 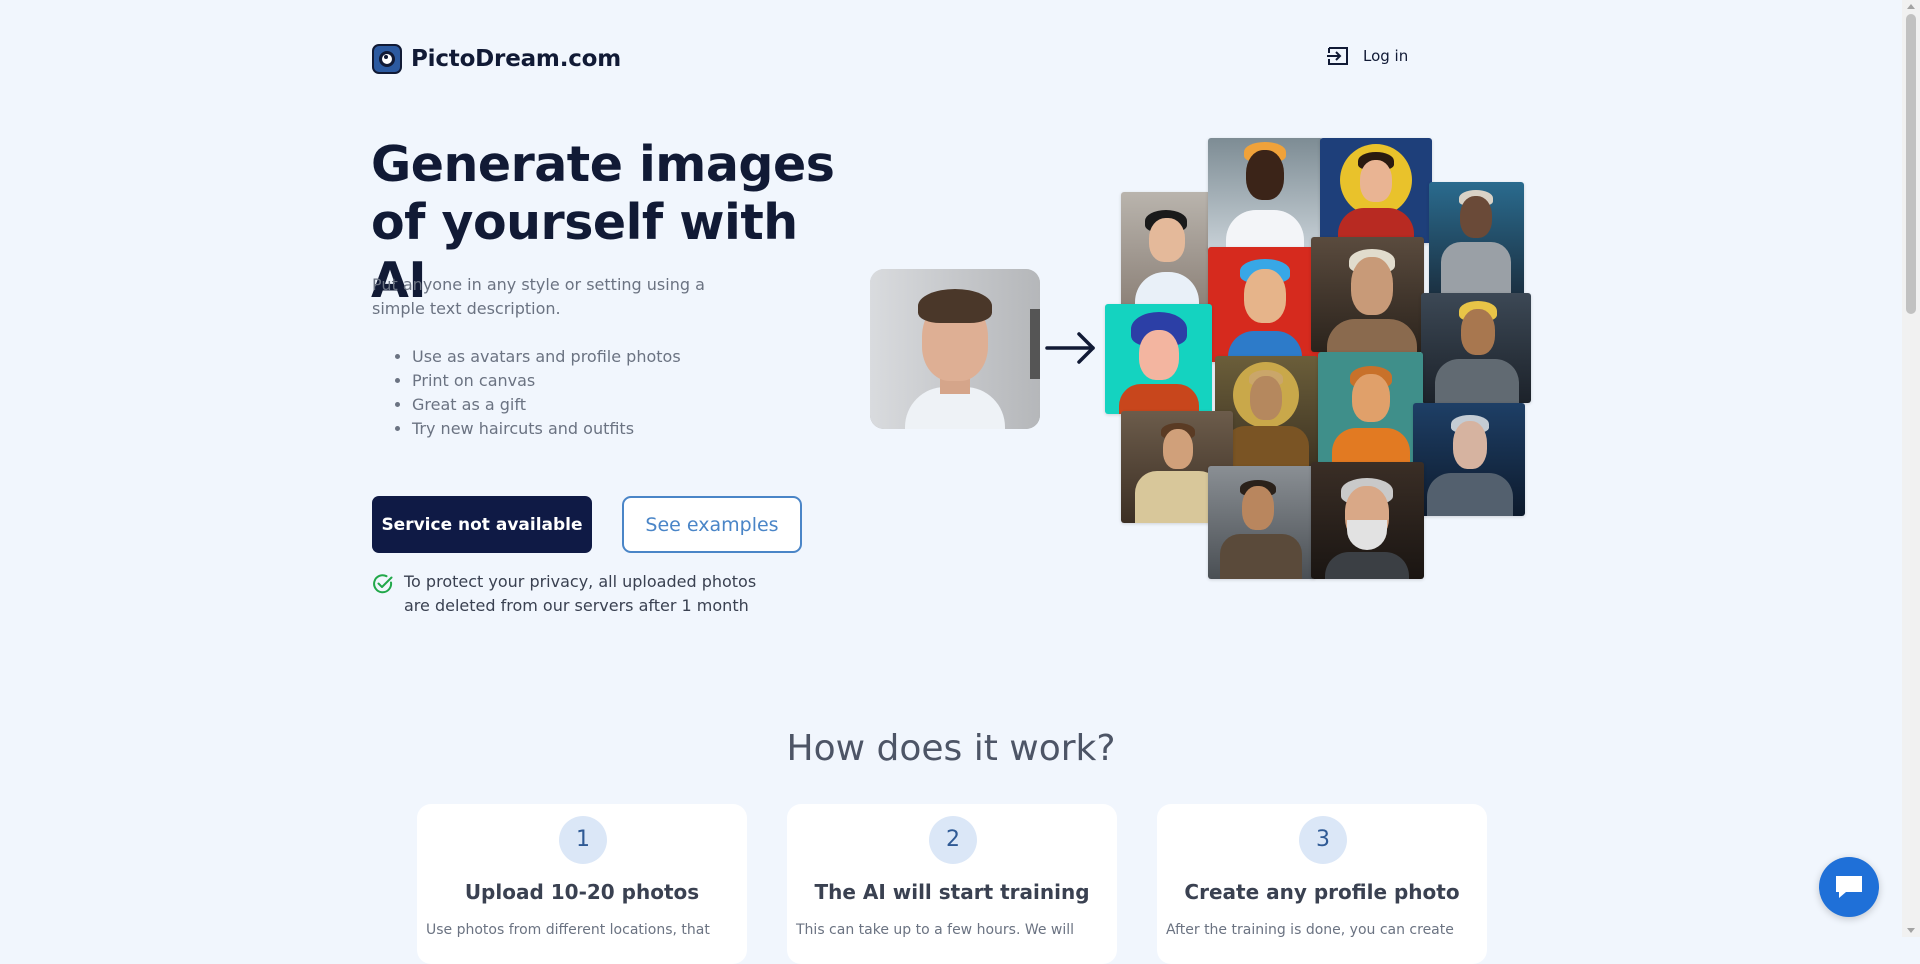 What do you see at coordinates (383, 584) in the screenshot?
I see `check-circle-icon` at bounding box center [383, 584].